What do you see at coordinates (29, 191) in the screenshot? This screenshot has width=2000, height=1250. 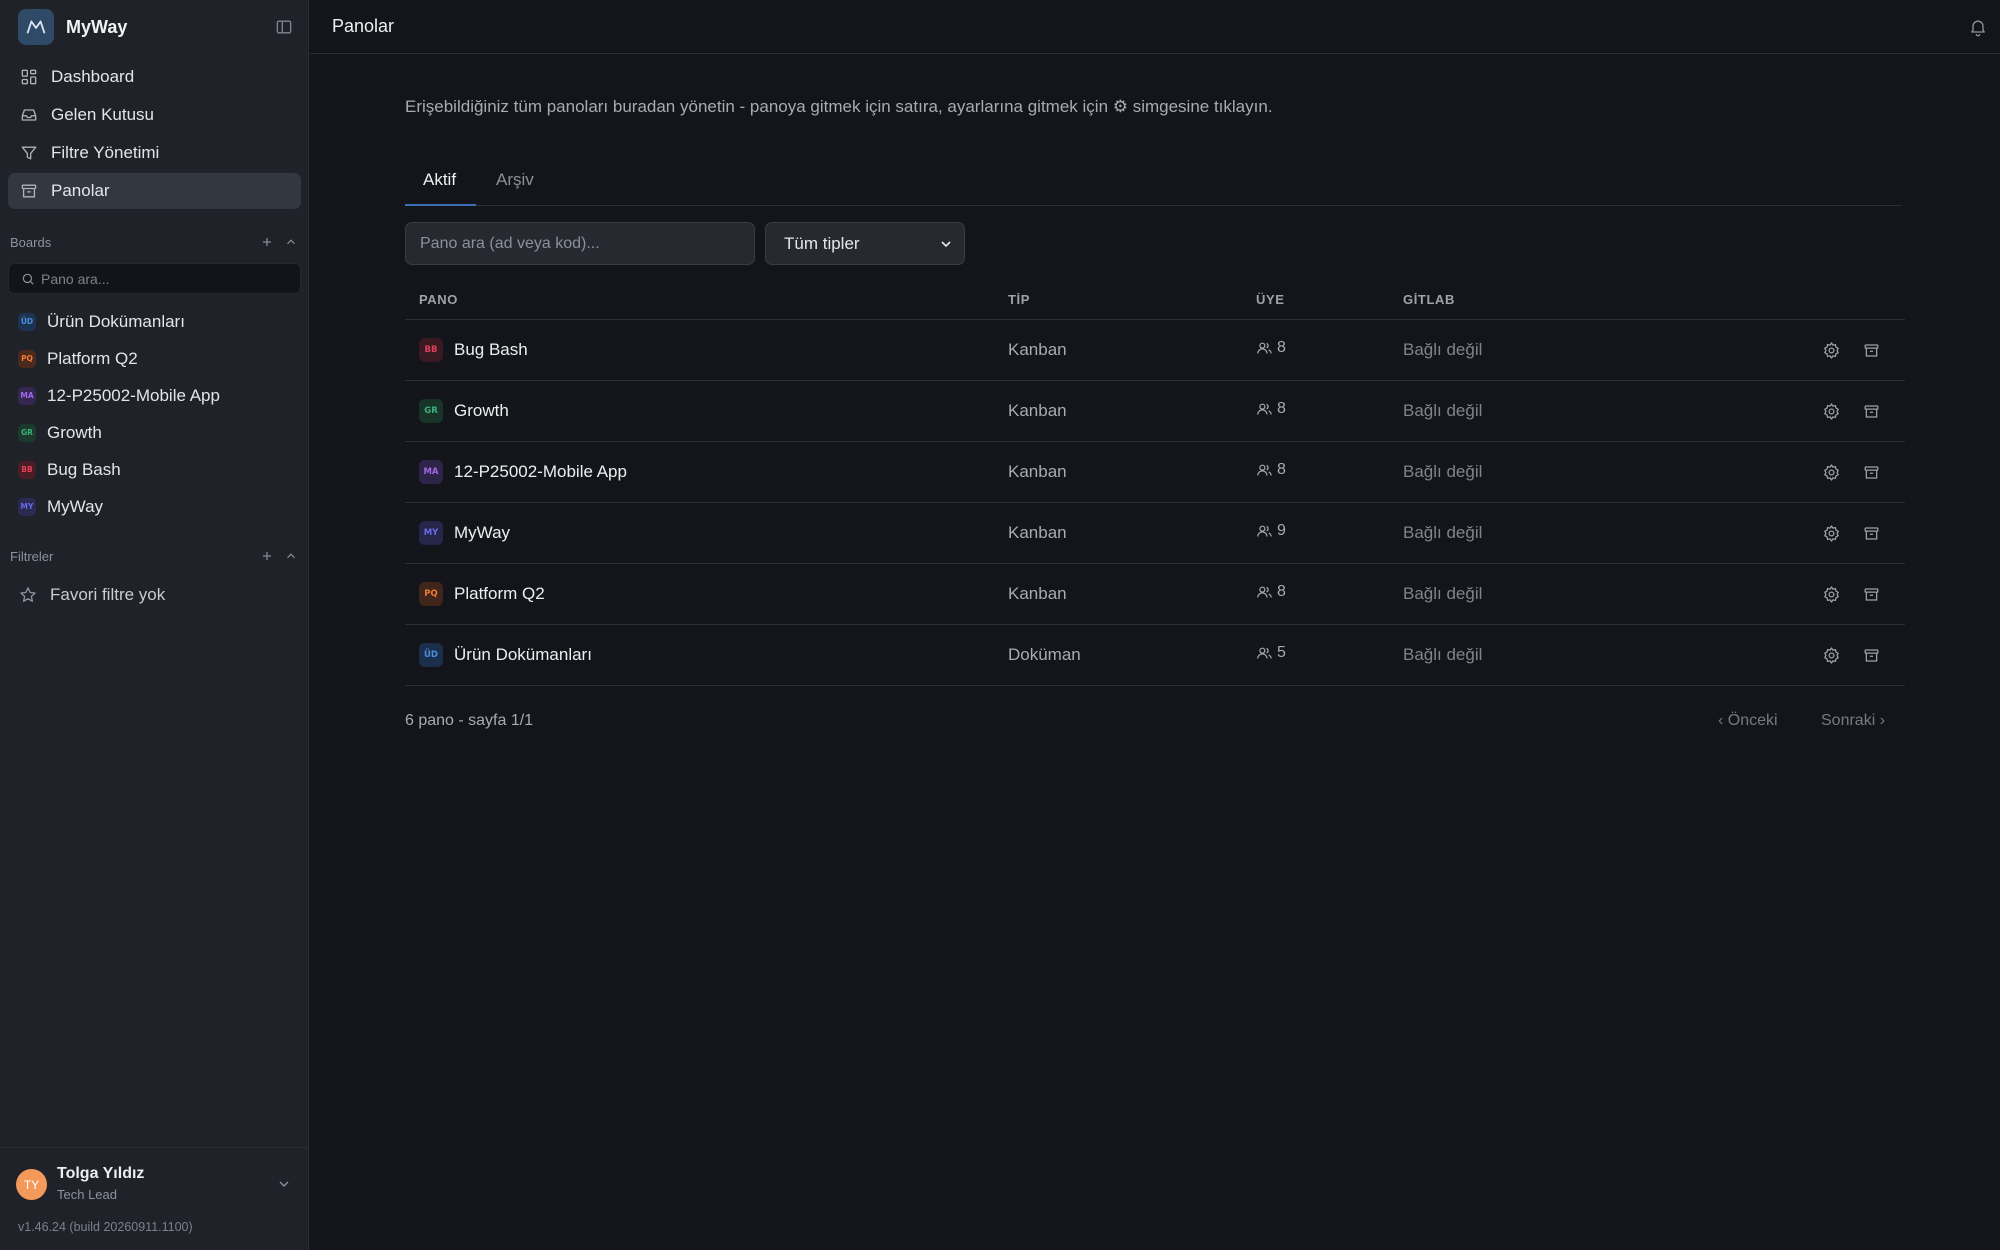 I see `archive-box-icon` at bounding box center [29, 191].